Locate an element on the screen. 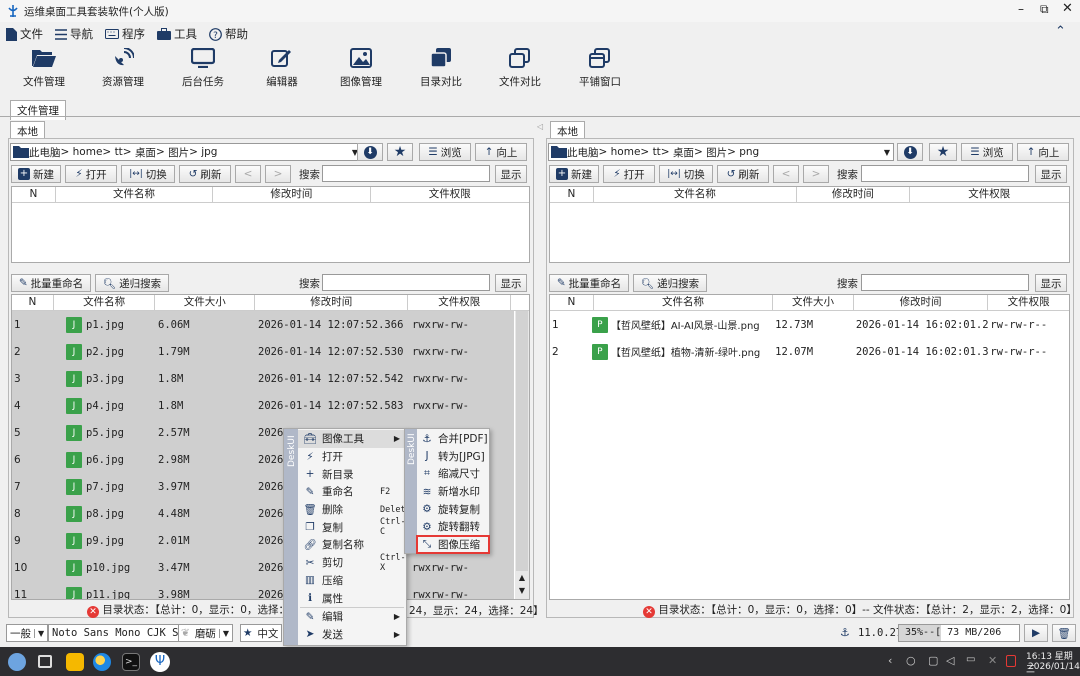 The width and height of the screenshot is (1080, 676). left-path-bar: 此电脑 > home > tt > 桌面 > 图片 > jpg ▼ is located at coordinates (186, 152).